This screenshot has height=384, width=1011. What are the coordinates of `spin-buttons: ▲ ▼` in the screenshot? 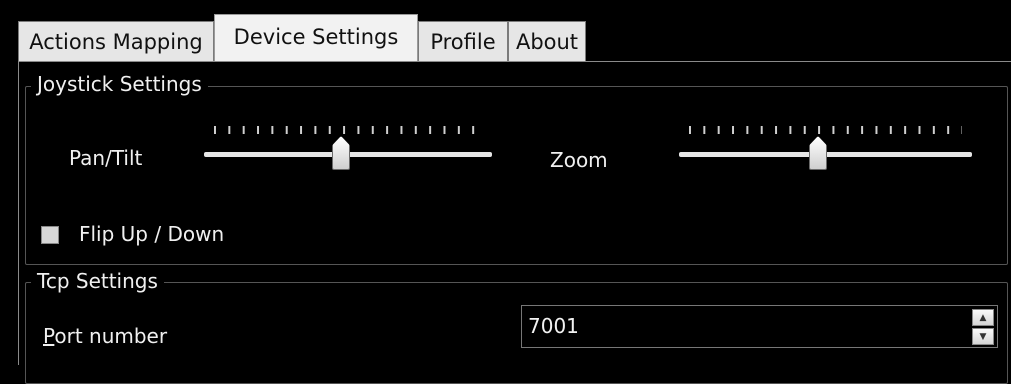 It's located at (983, 327).